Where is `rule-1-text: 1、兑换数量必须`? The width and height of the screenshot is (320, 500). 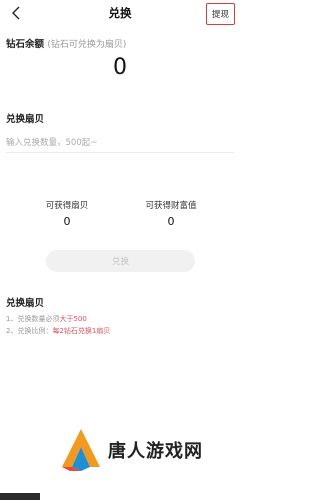
rule-1-text: 1、兑换数量必须 is located at coordinates (33, 319).